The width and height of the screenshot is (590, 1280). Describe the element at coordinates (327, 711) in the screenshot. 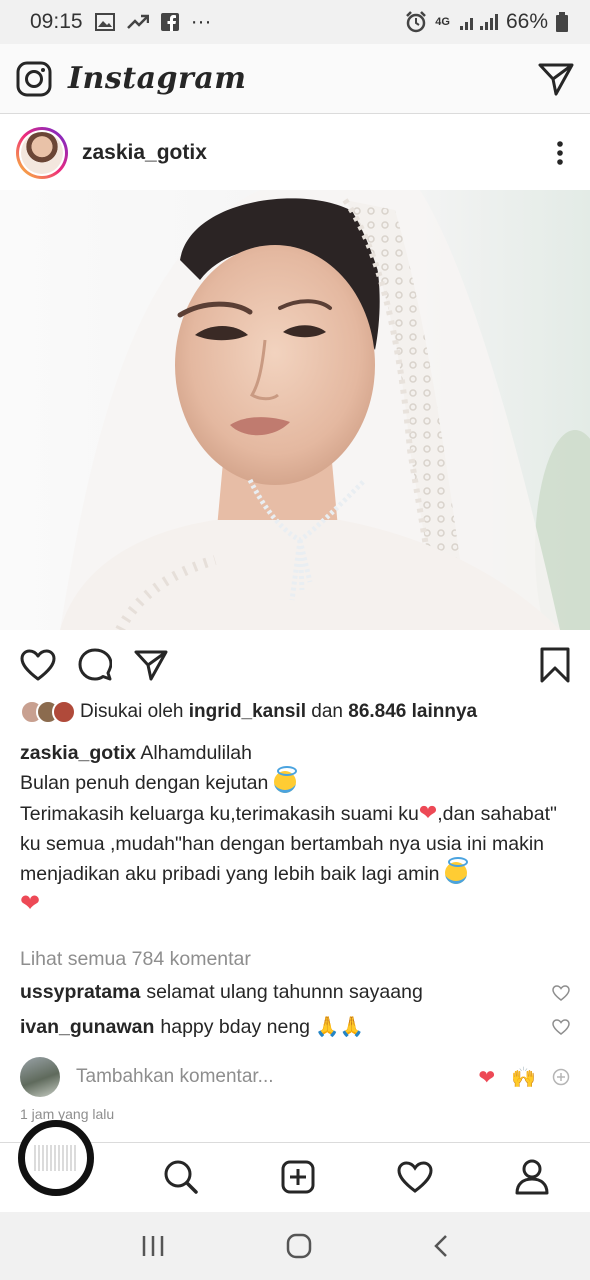

I see `likes-joiner: dan` at that location.